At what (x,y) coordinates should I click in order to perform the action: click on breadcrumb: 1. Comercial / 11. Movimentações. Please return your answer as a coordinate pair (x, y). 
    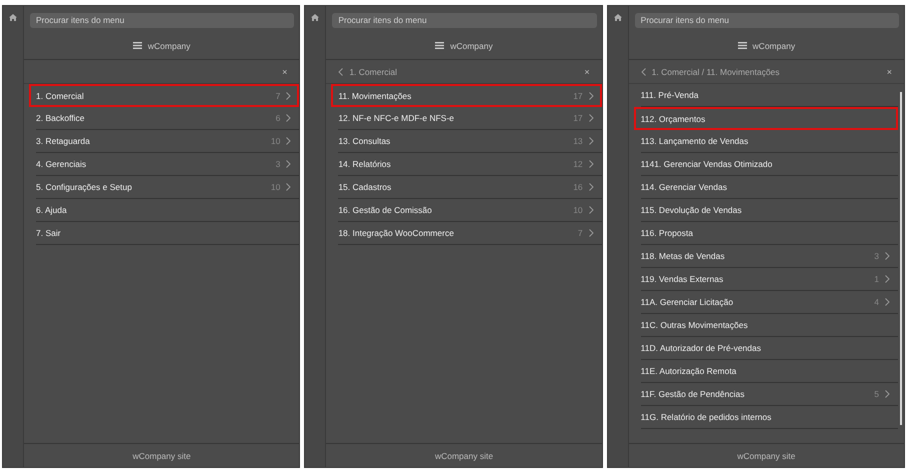
    Looking at the image, I should click on (766, 71).